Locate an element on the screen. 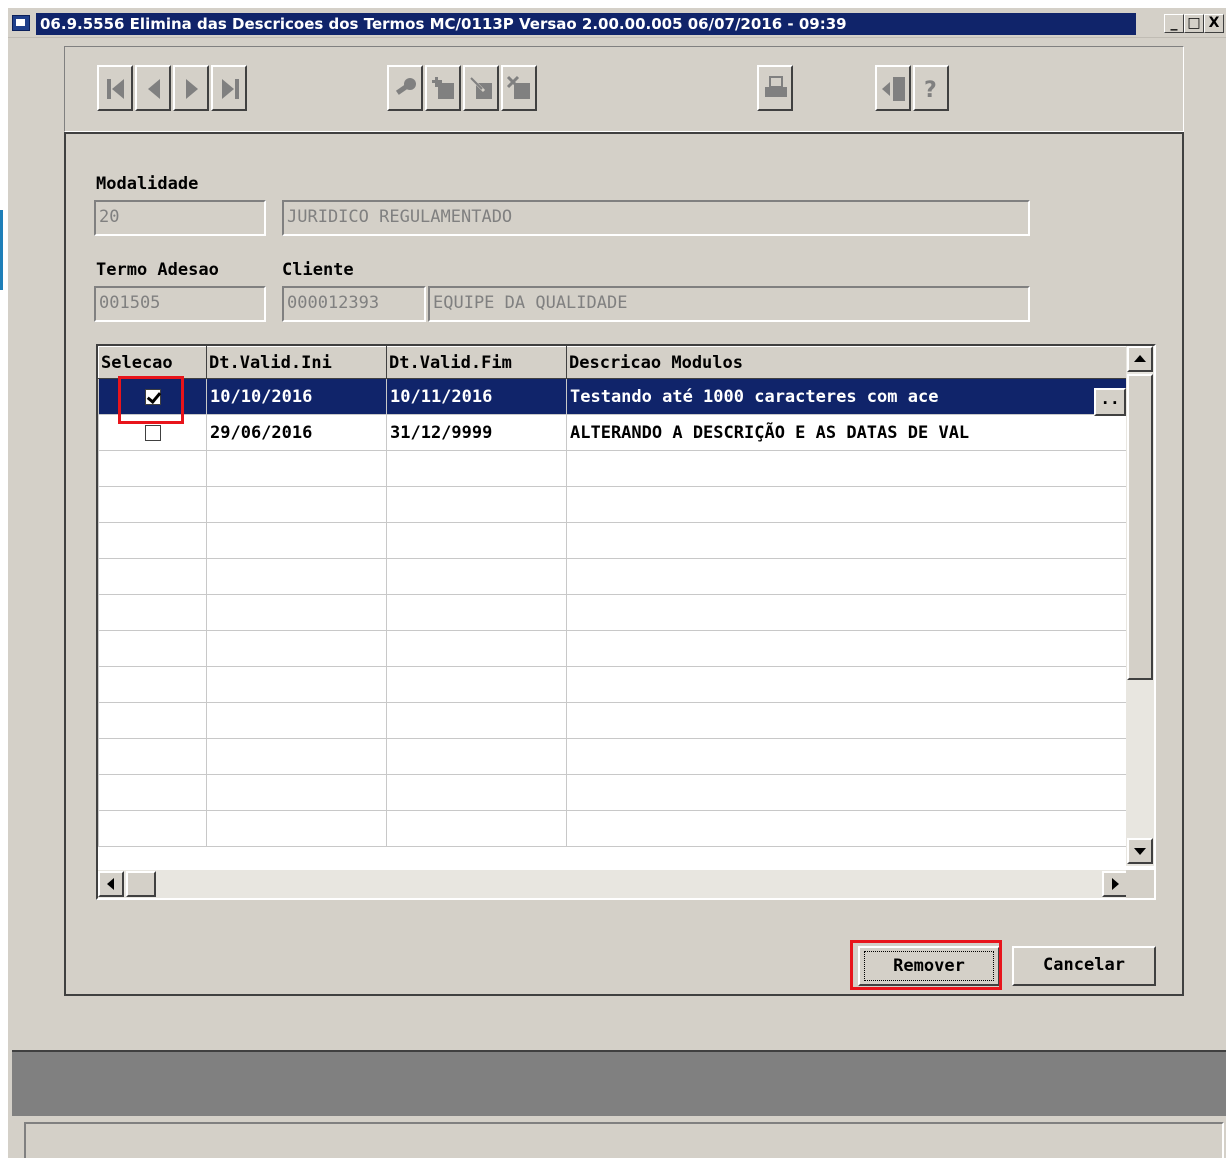 This screenshot has width=1226, height=1158. expand-description-button: .. is located at coordinates (1110, 402).